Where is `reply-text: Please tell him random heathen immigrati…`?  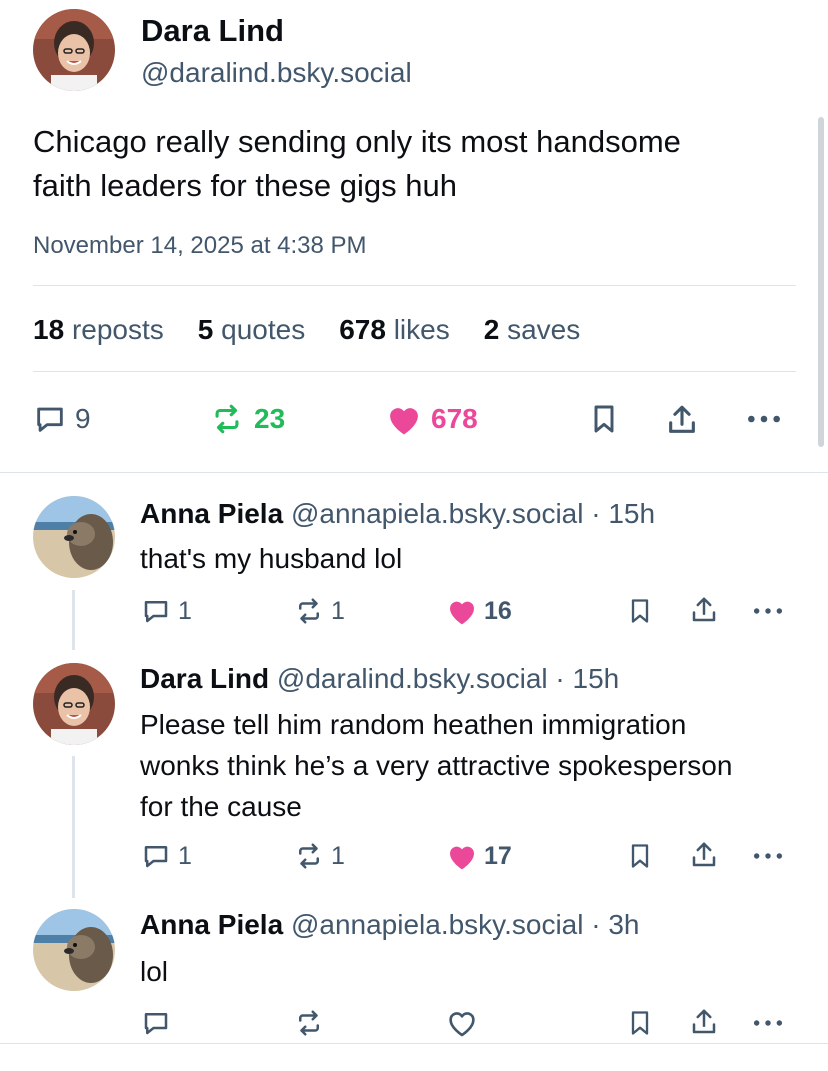
reply-text: Please tell him random heathen immigrati… is located at coordinates (436, 765).